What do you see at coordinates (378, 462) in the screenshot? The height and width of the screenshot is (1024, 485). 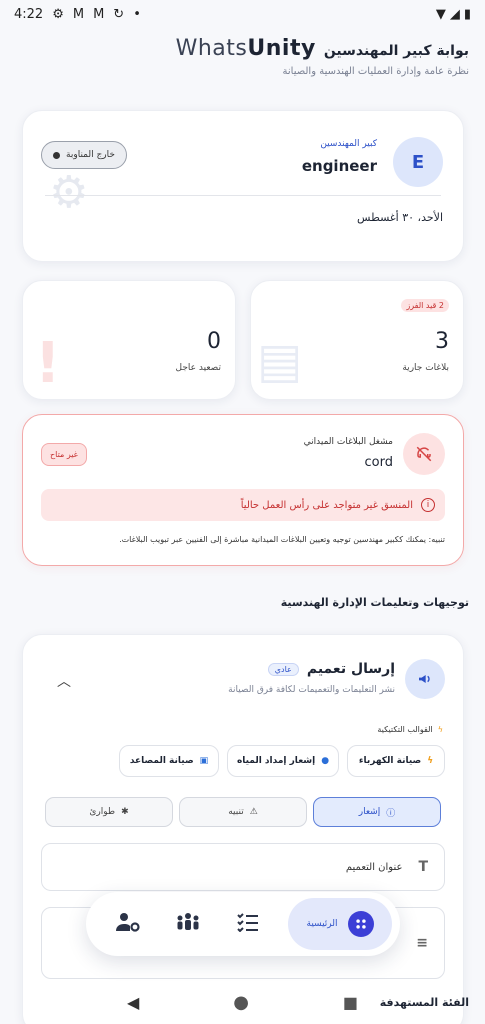 I see `dispatcher-name: cord` at bounding box center [378, 462].